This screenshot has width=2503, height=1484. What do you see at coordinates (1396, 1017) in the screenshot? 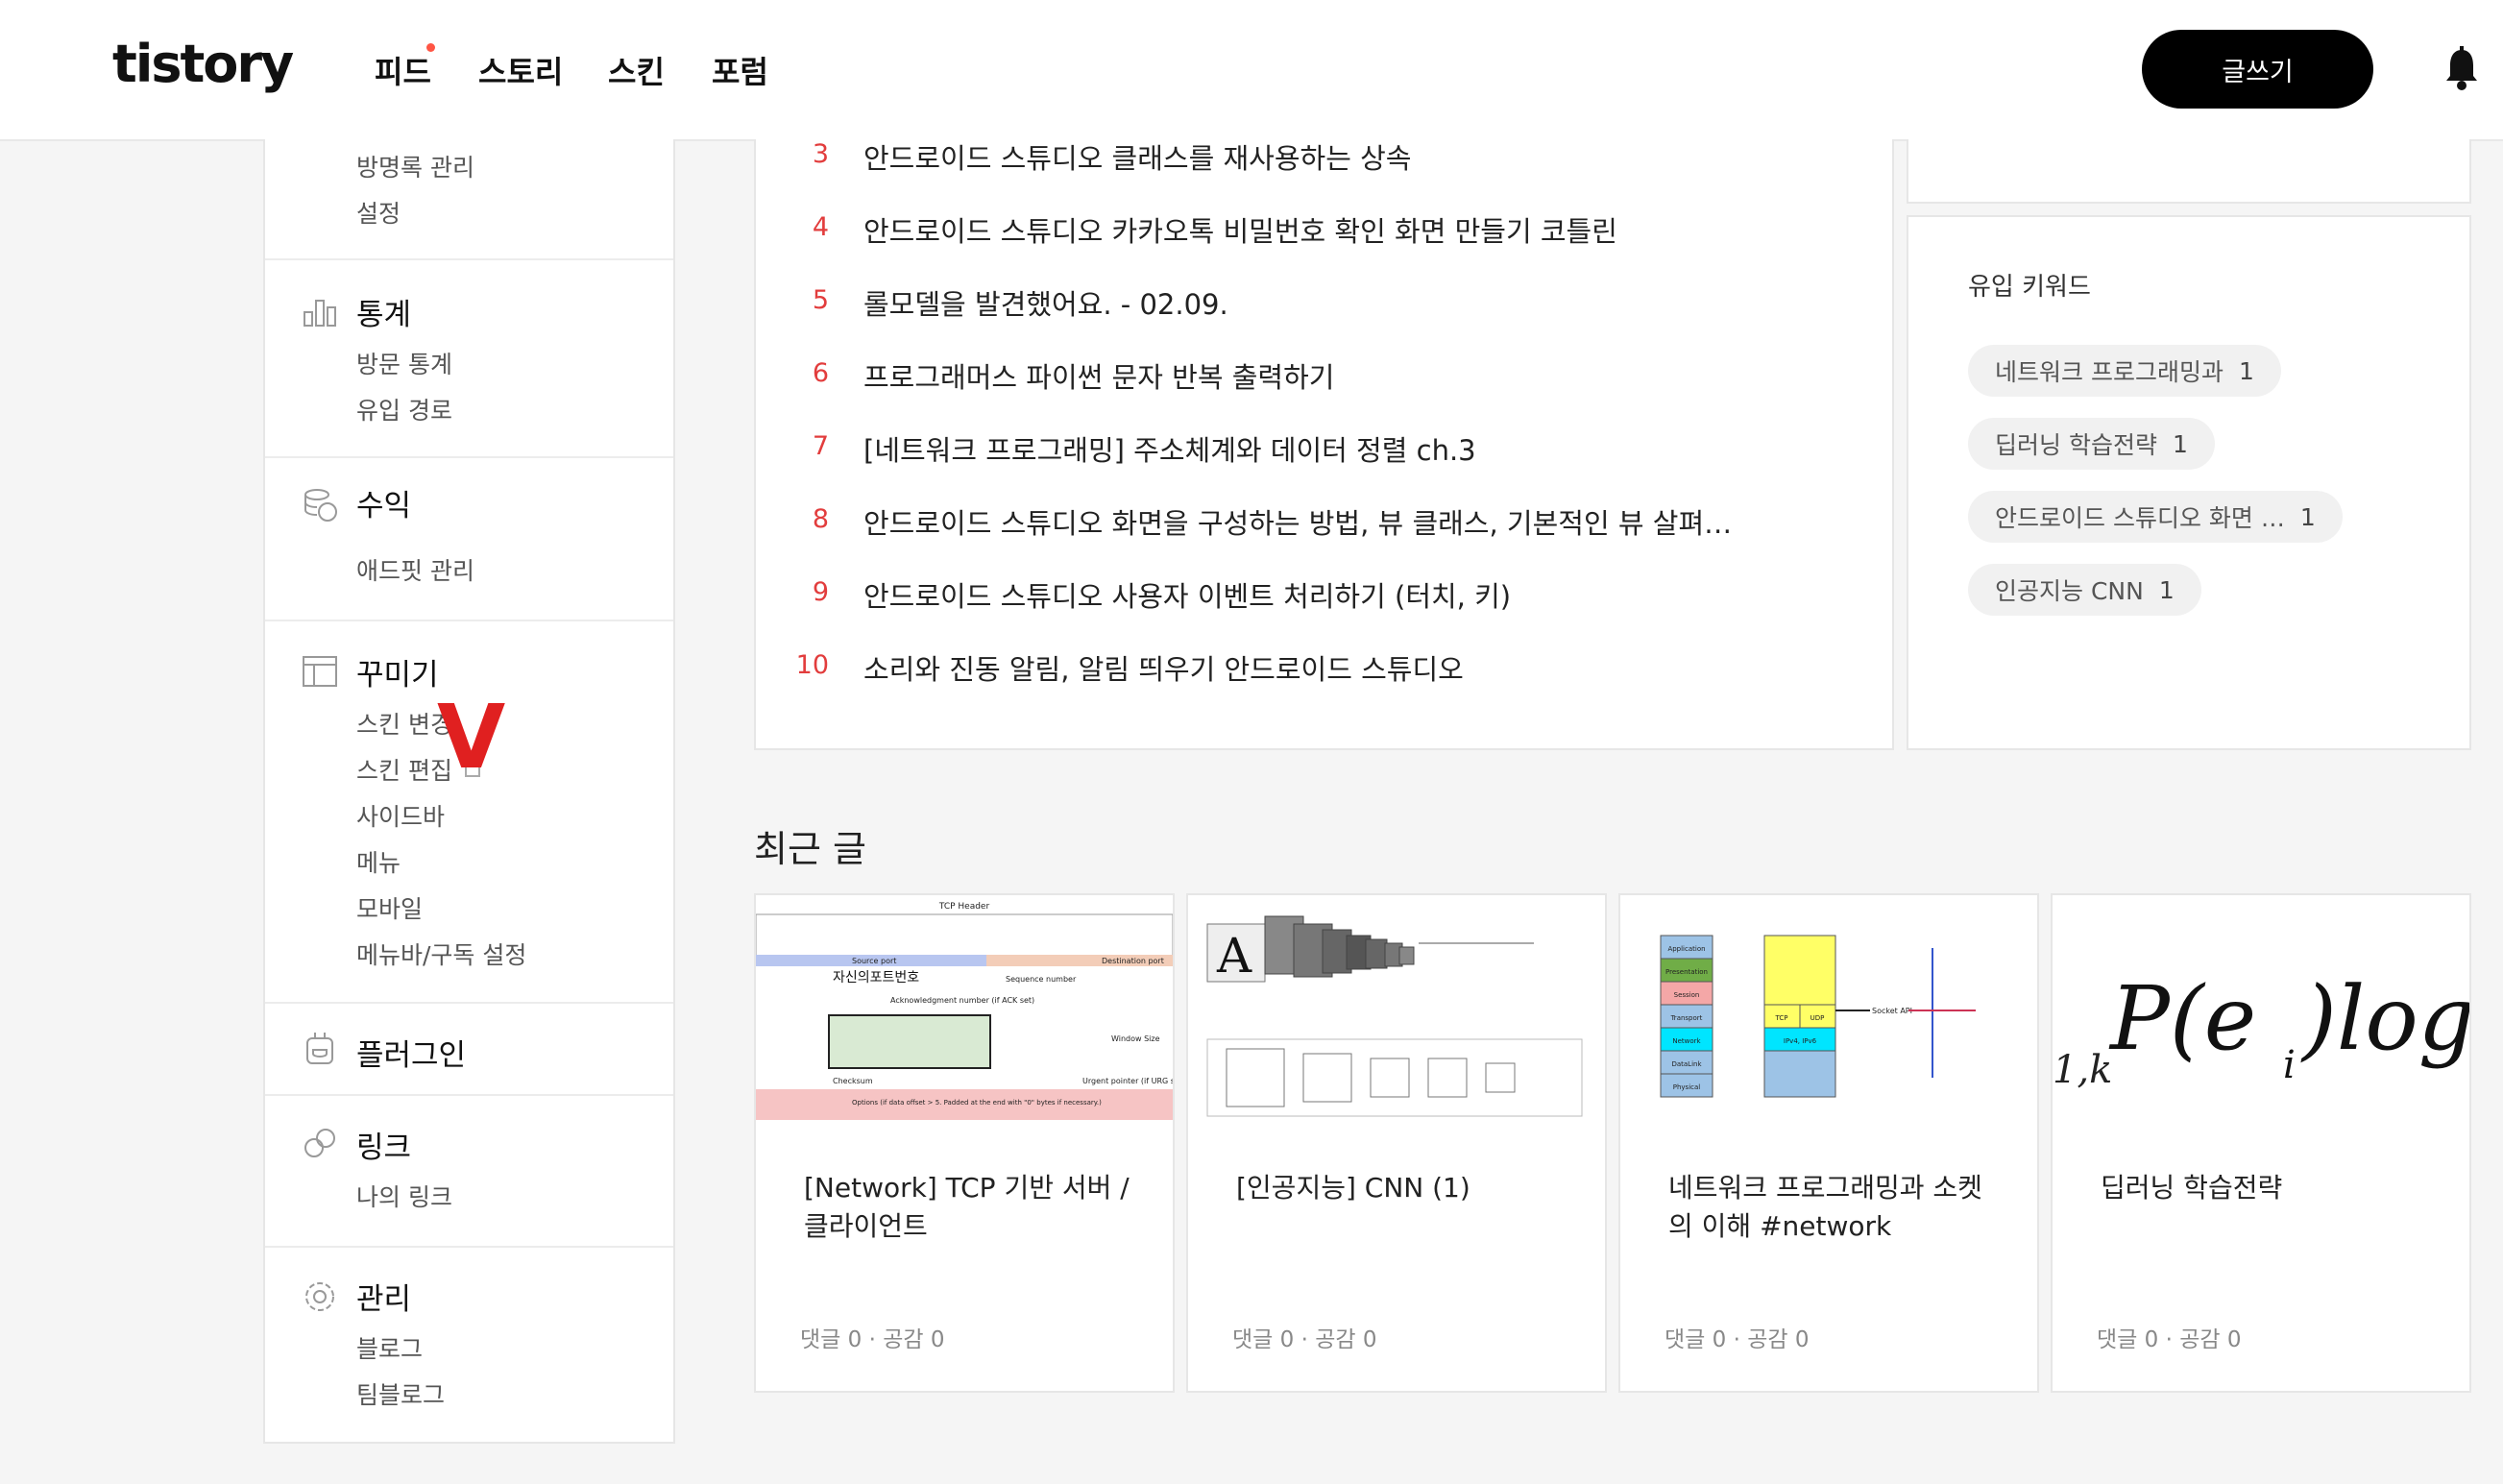
I see `post-thumbnail: A` at bounding box center [1396, 1017].